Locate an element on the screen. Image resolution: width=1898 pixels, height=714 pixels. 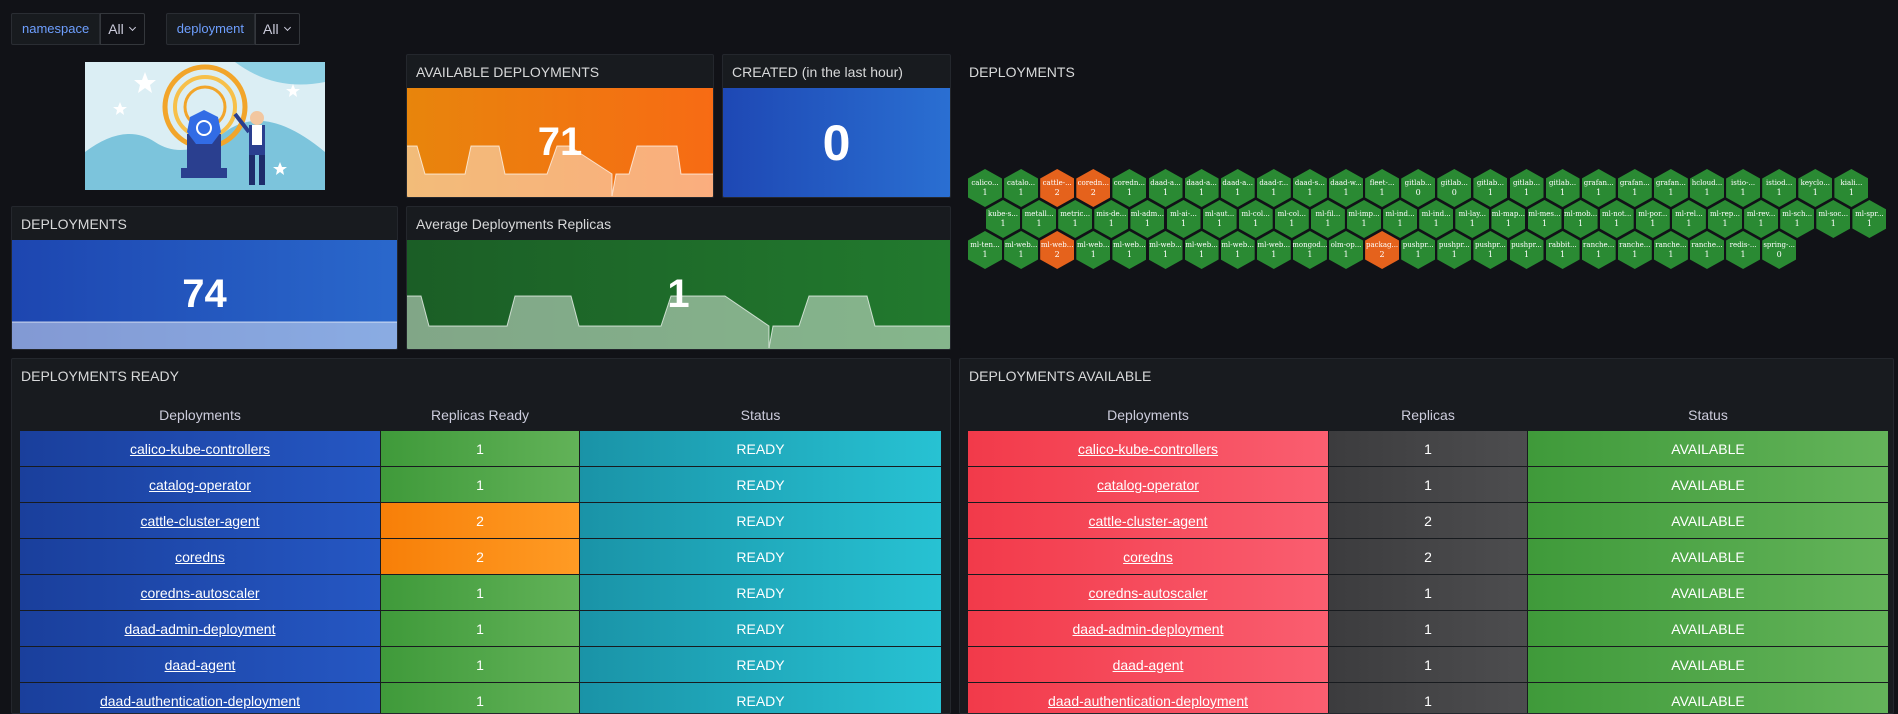
deployment-hexagon: mongod... 1 is located at coordinates (1309, 250).